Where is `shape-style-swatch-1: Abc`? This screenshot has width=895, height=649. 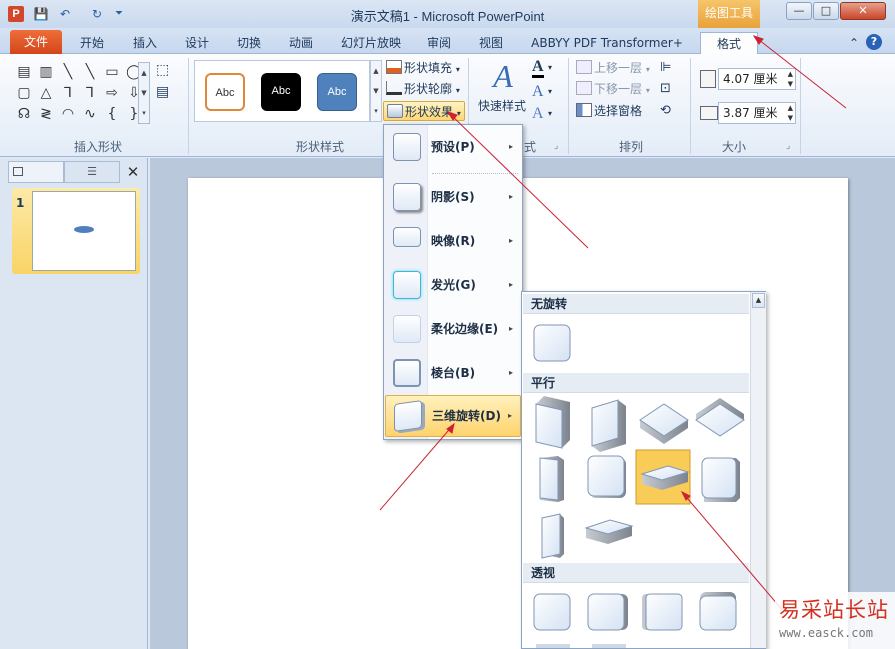
shape-style-swatch-1: Abc is located at coordinates (225, 92).